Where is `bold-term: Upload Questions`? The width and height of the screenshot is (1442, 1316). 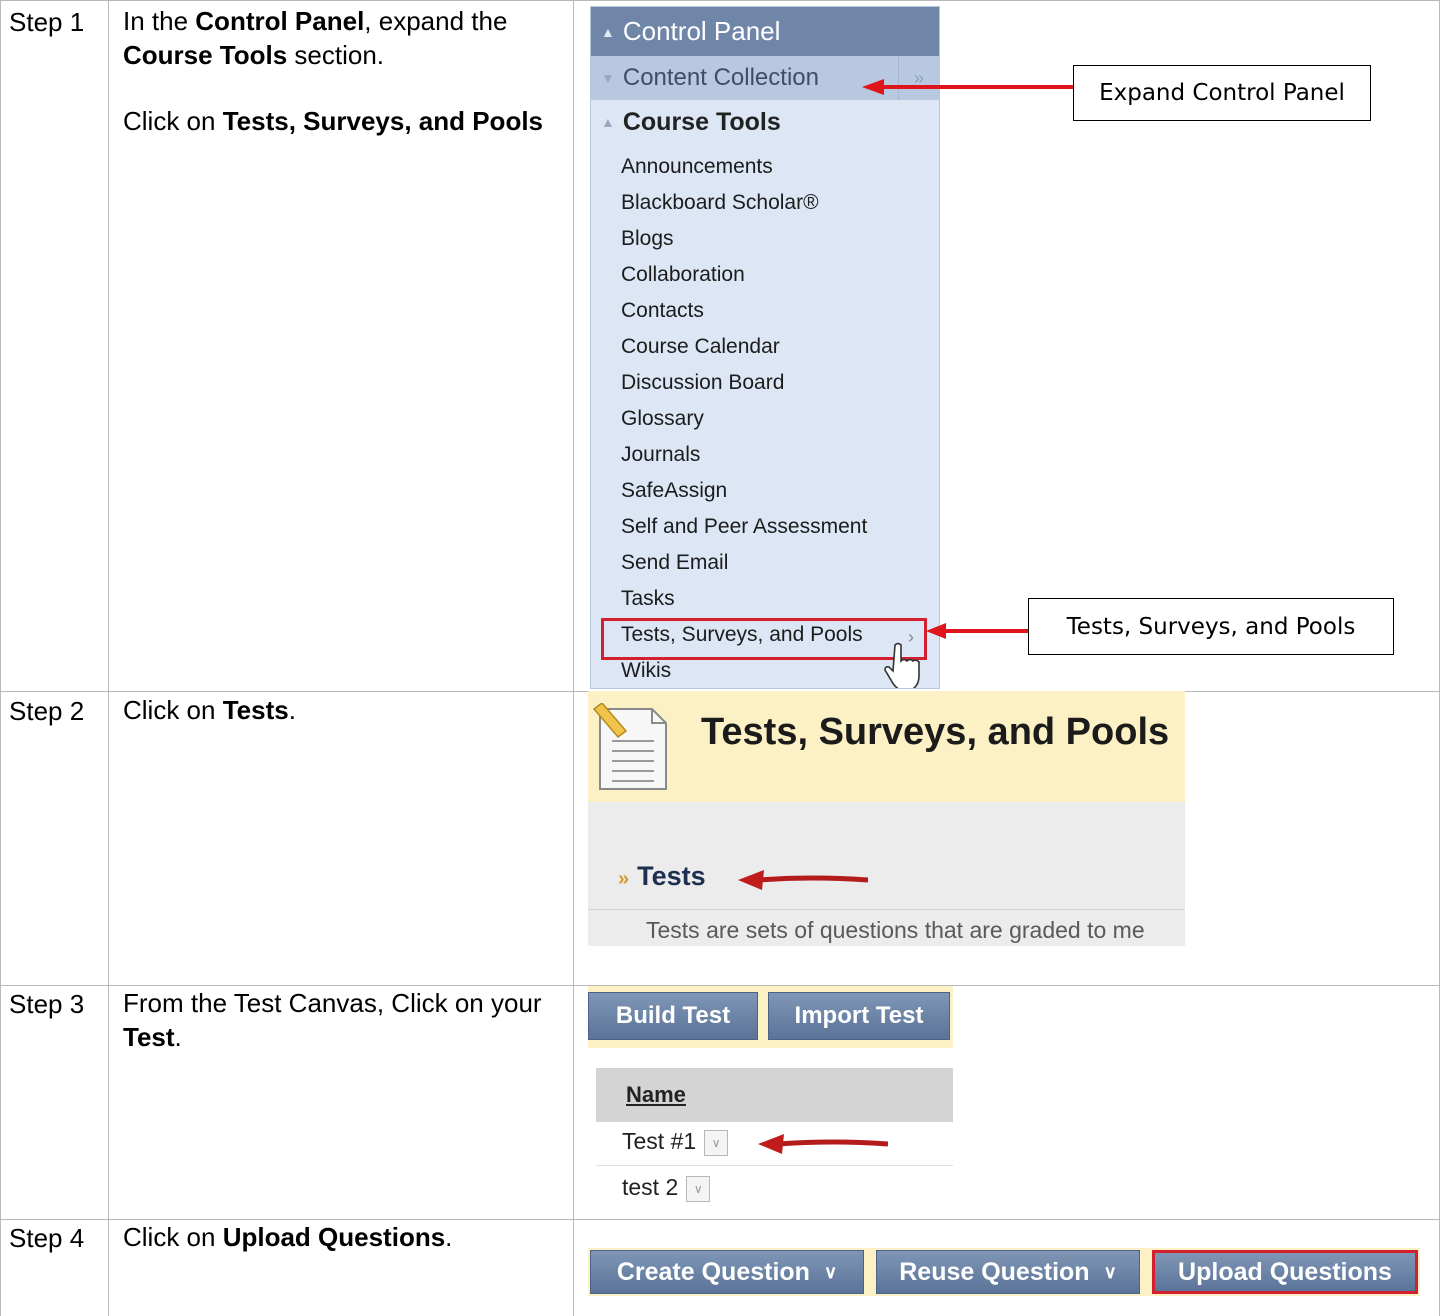
bold-term: Upload Questions is located at coordinates (334, 1237).